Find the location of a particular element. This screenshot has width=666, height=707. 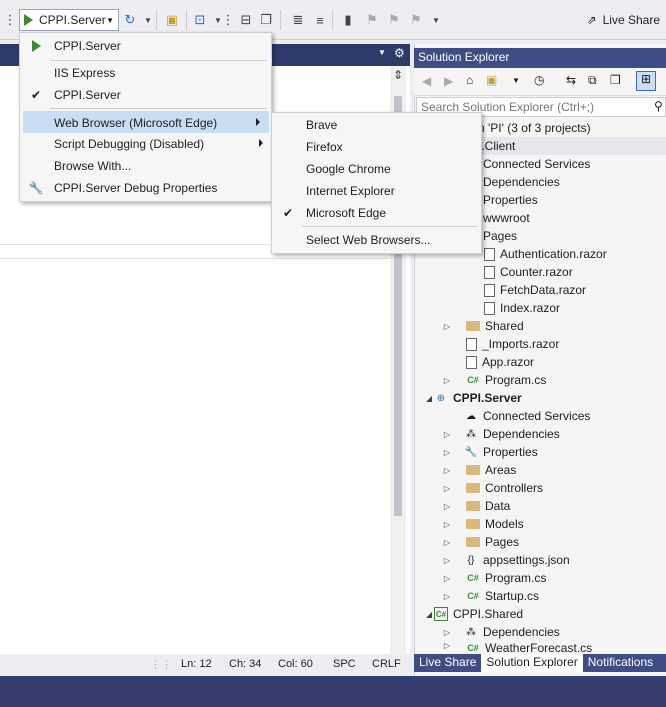

tree-item: ▷ Areas is located at coordinates (540, 470).